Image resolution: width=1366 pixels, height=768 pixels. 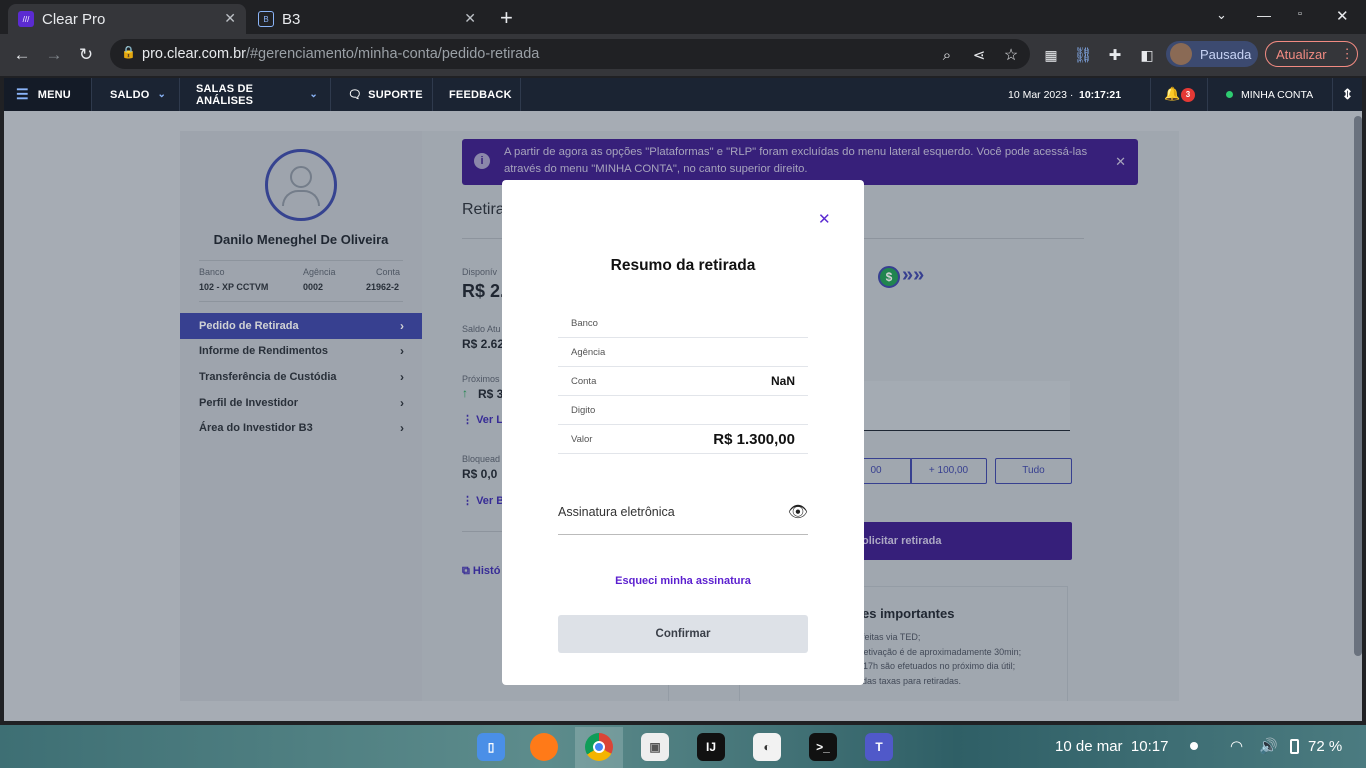 What do you see at coordinates (395, 94) in the screenshot?
I see `suporte-label: SUPORTE` at bounding box center [395, 94].